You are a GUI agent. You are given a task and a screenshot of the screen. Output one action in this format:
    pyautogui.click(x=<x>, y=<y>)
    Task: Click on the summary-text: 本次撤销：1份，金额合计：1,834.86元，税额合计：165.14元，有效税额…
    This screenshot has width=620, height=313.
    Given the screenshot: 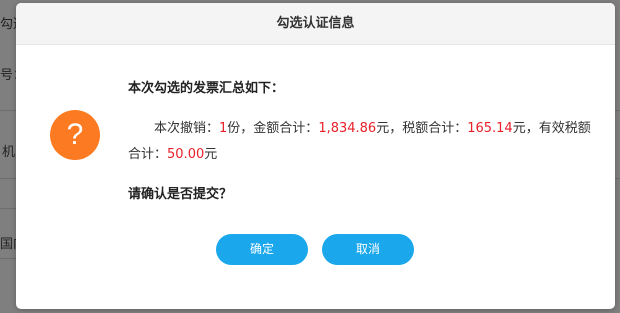 What is the action you would take?
    pyautogui.click(x=363, y=142)
    